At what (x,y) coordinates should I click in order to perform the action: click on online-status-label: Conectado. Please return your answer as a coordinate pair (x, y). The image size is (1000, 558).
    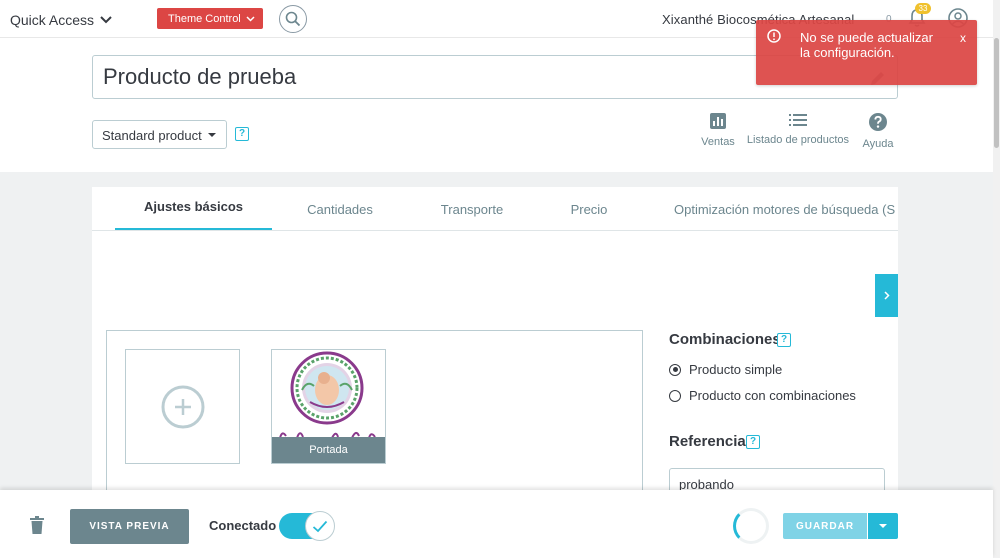
    Looking at the image, I should click on (243, 525).